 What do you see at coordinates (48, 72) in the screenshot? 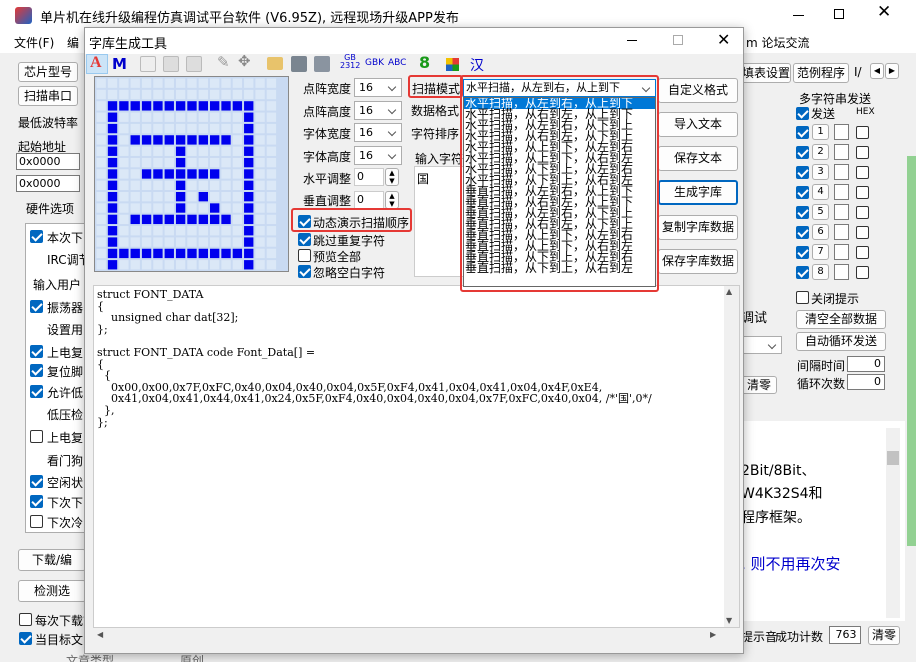
I see `chip-model-button: 芯片型号` at bounding box center [48, 72].